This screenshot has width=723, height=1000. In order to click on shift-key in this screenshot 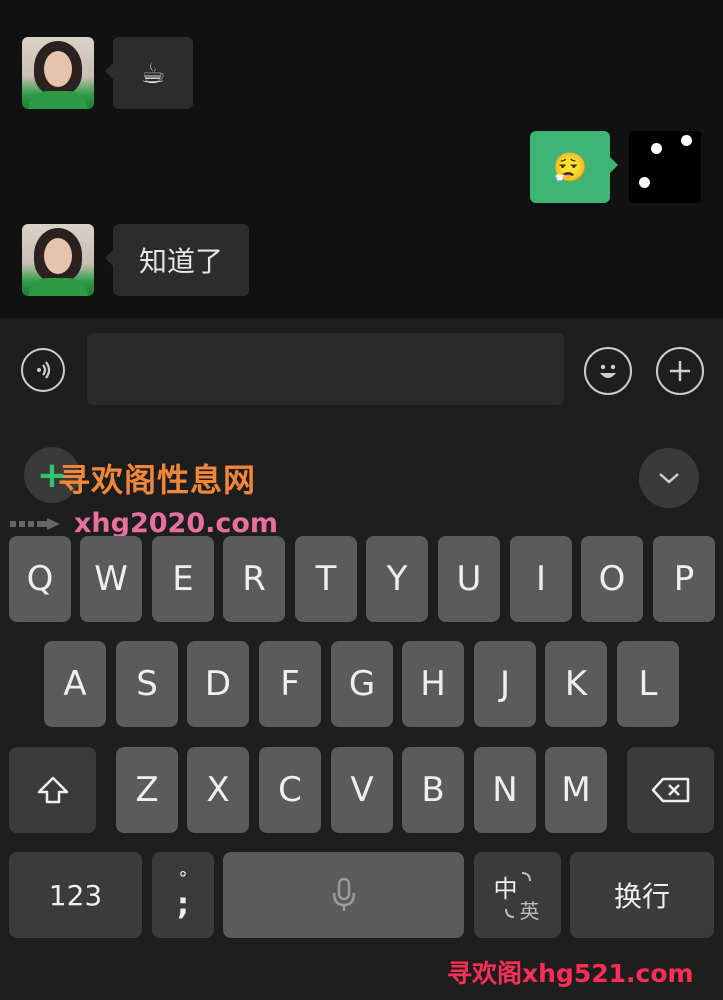, I will do `click(52, 790)`.